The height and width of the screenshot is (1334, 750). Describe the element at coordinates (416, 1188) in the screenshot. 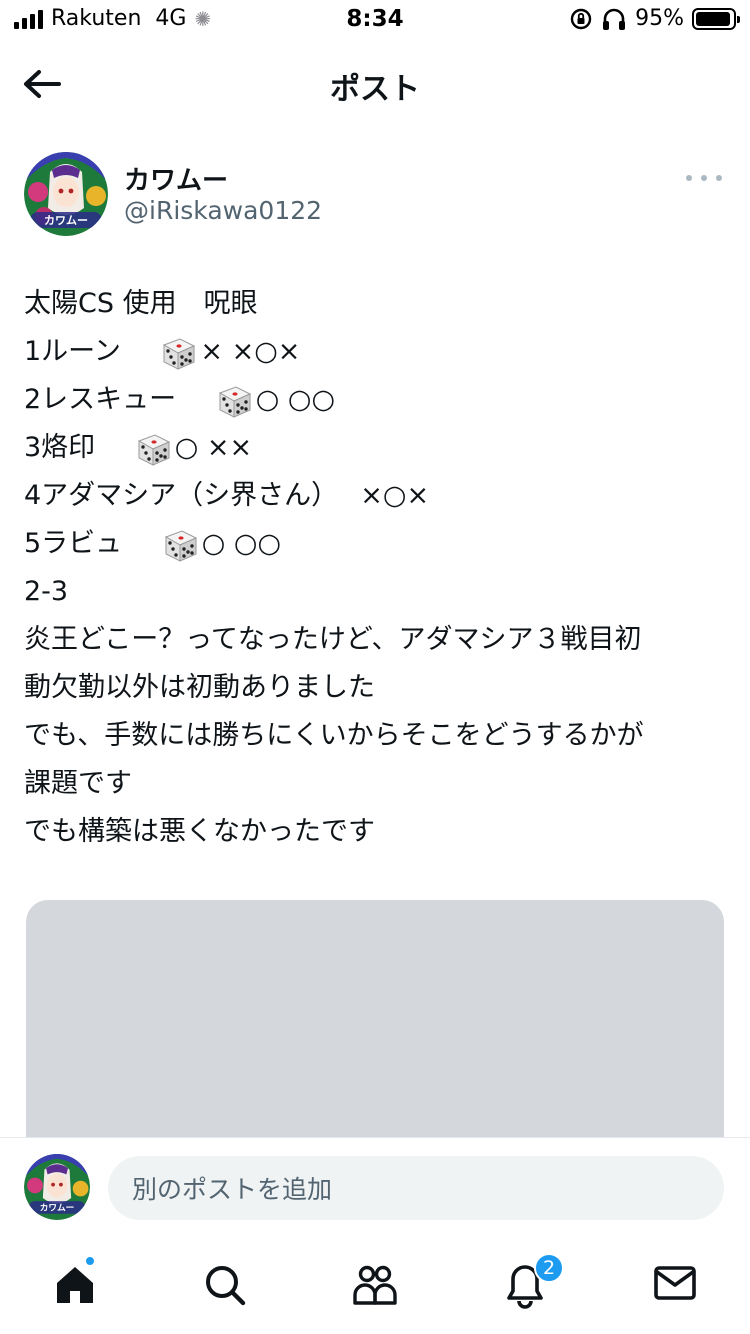

I see `reply-input: 別のポストを追加` at that location.